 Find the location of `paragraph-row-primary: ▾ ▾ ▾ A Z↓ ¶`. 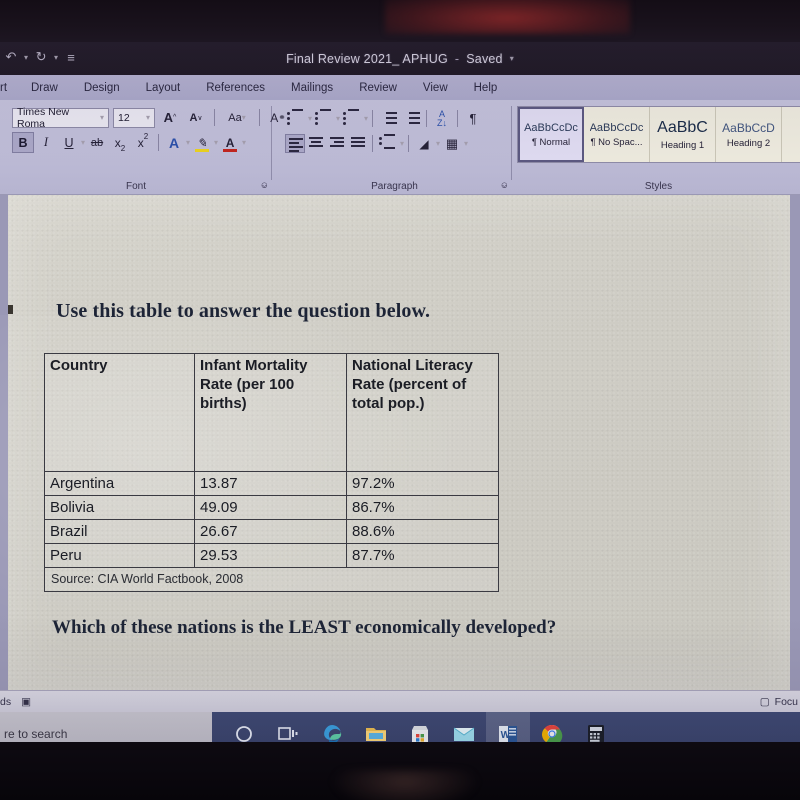

paragraph-row-primary: ▾ ▾ ▾ A Z↓ ¶ is located at coordinates (384, 118).